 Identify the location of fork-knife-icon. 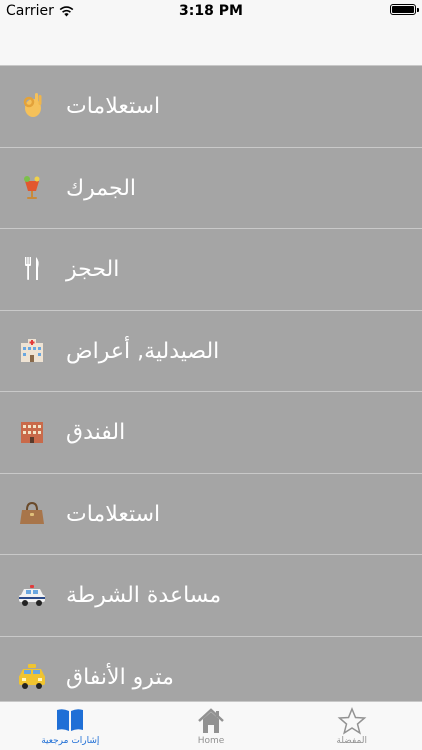
(32, 268).